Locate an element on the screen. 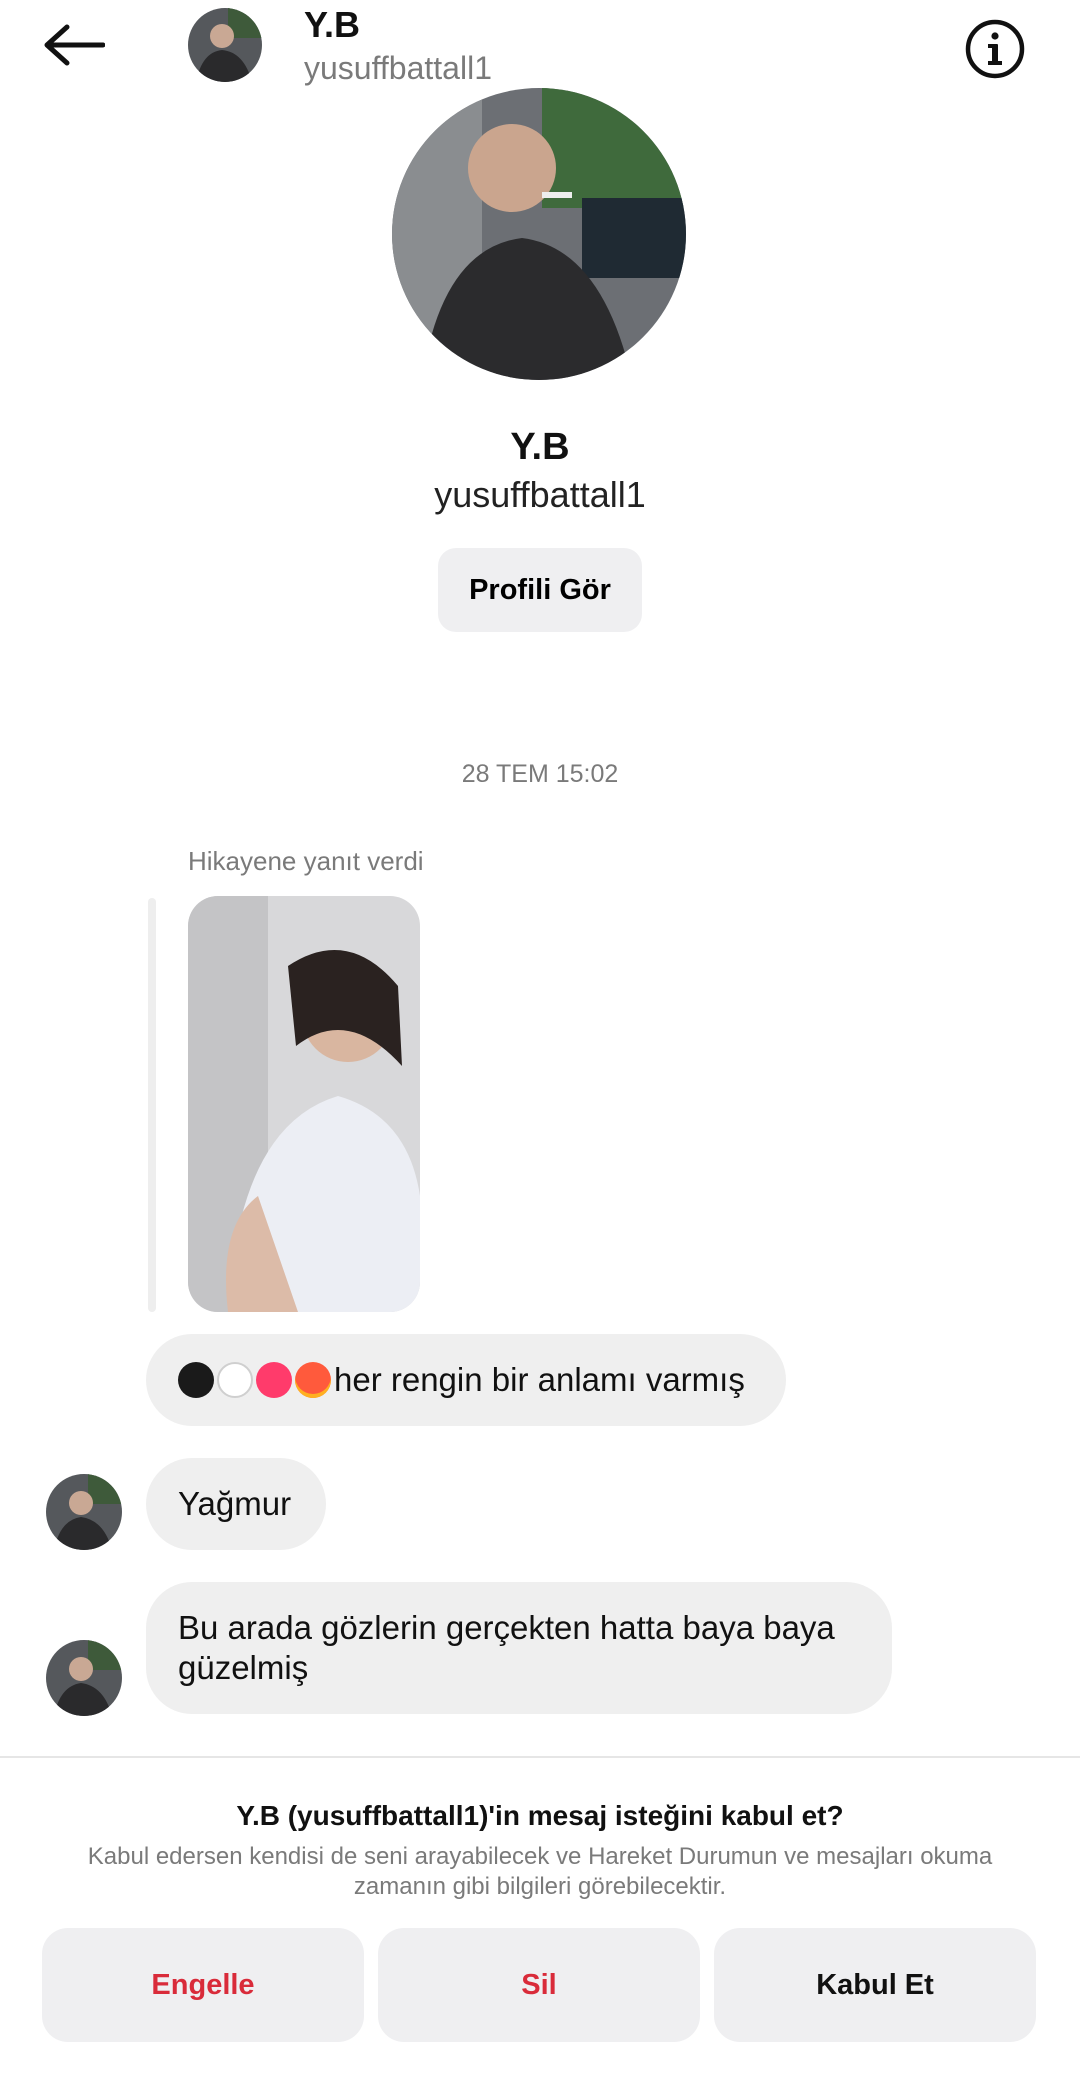 Image resolution: width=1080 pixels, height=2092 pixels. emoji-group is located at coordinates (256, 1380).